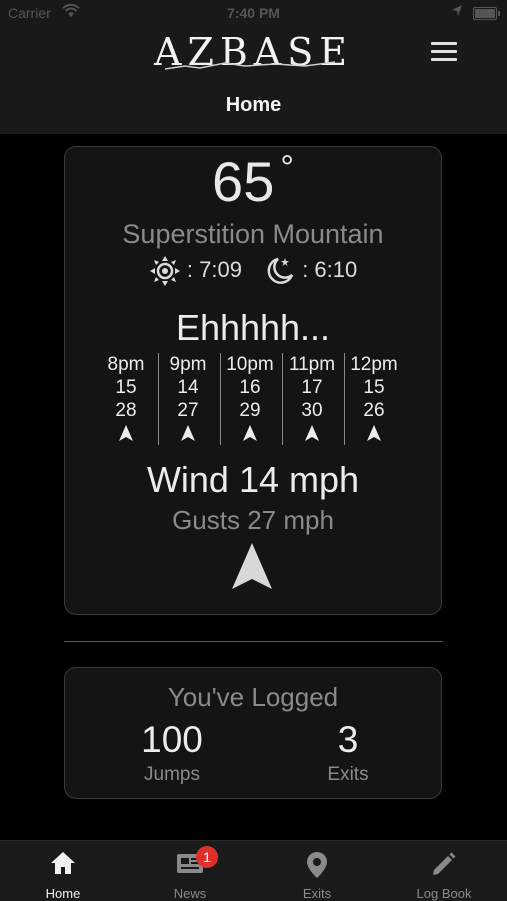 This screenshot has width=507, height=901. I want to click on sunset-time: : 6:10, so click(330, 269).